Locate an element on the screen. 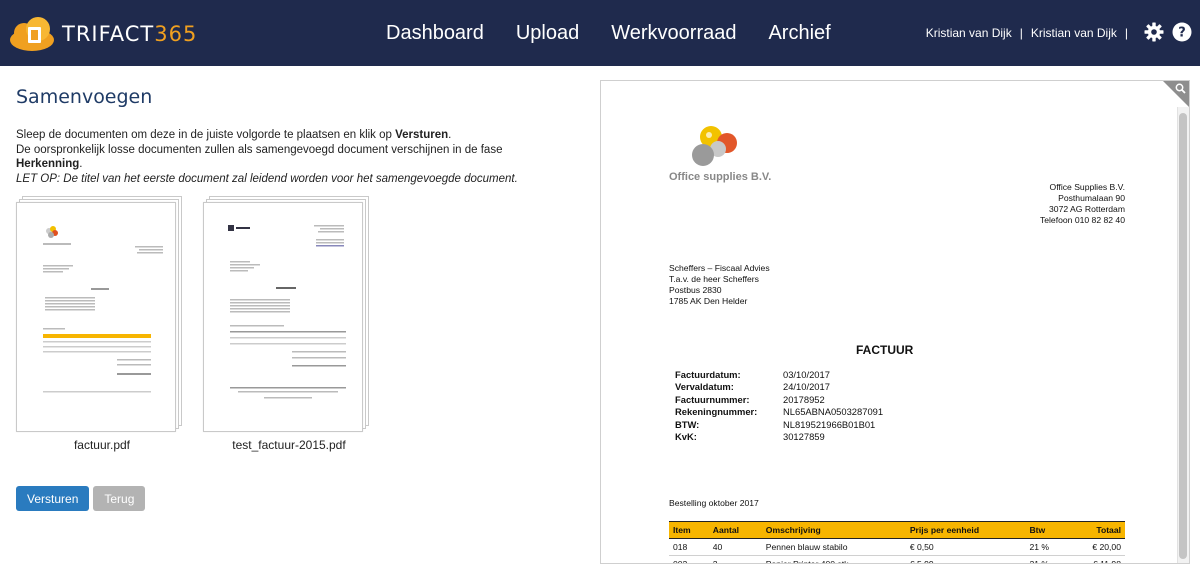  detail-value: NL65ABNA0503287091 is located at coordinates (833, 412).